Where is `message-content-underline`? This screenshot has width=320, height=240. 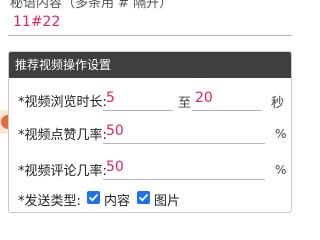
message-content-underline is located at coordinates (150, 35).